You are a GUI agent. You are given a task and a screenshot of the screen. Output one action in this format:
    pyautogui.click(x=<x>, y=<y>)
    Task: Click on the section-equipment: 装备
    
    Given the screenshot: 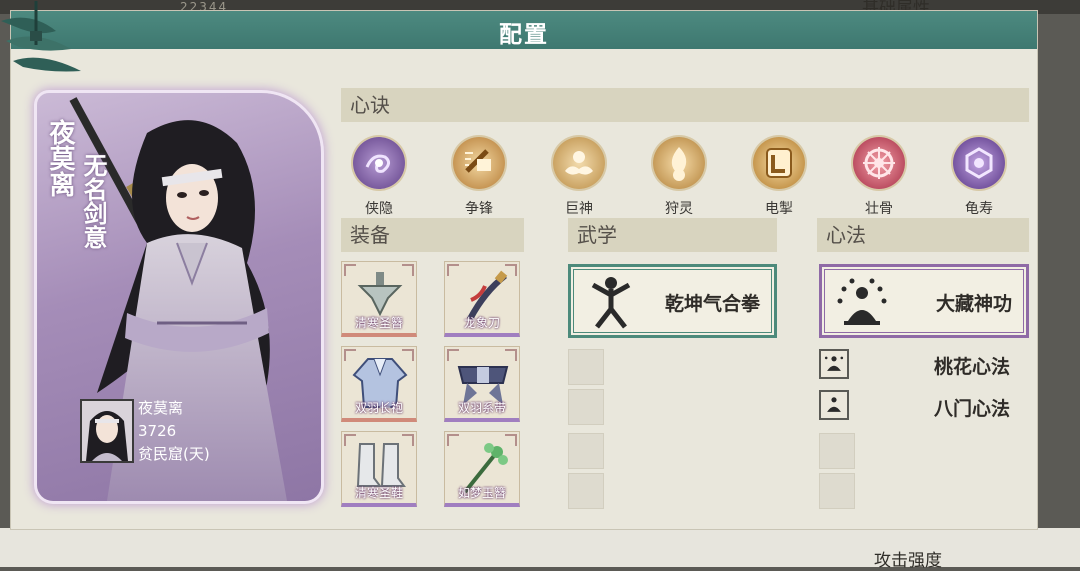 What is the action you would take?
    pyautogui.click(x=432, y=235)
    